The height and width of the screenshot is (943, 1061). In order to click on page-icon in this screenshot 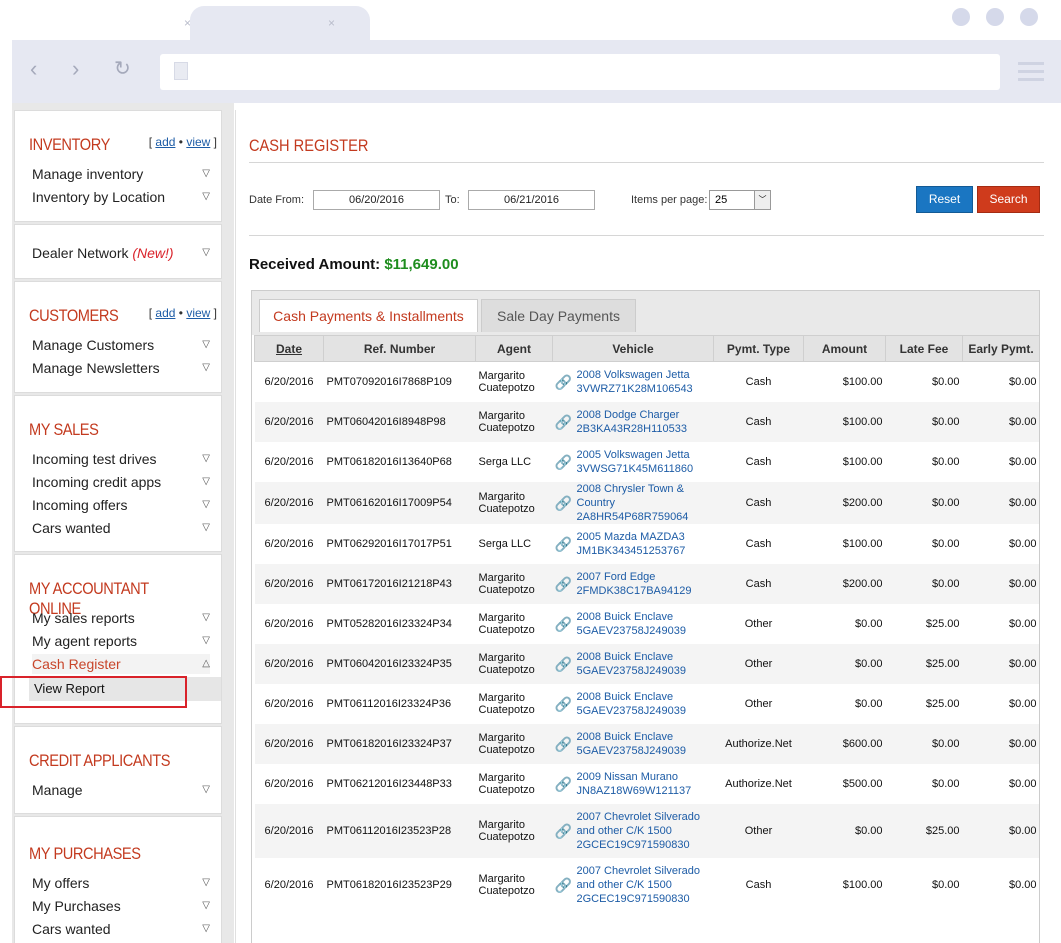, I will do `click(181, 71)`.